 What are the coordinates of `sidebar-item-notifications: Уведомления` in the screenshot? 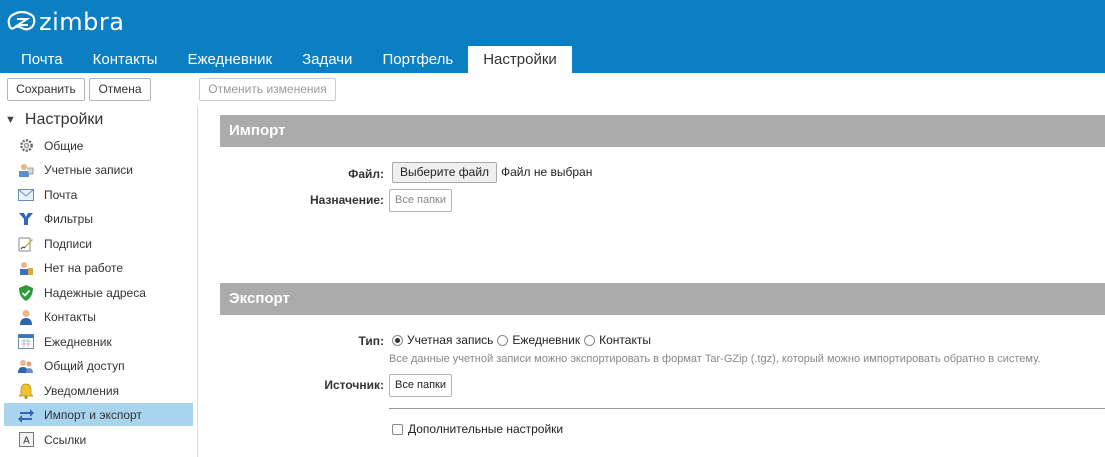 It's located at (98, 390).